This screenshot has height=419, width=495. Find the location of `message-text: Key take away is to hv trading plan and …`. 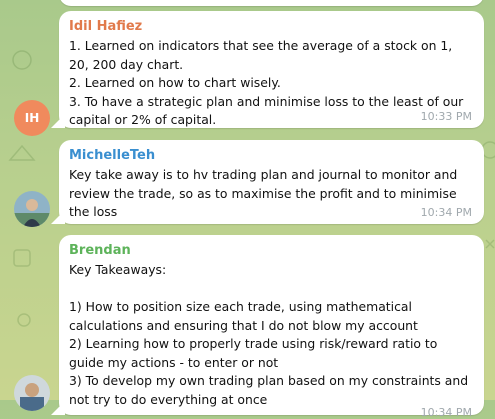

message-text: Key take away is to hv trading plan and … is located at coordinates (265, 193).